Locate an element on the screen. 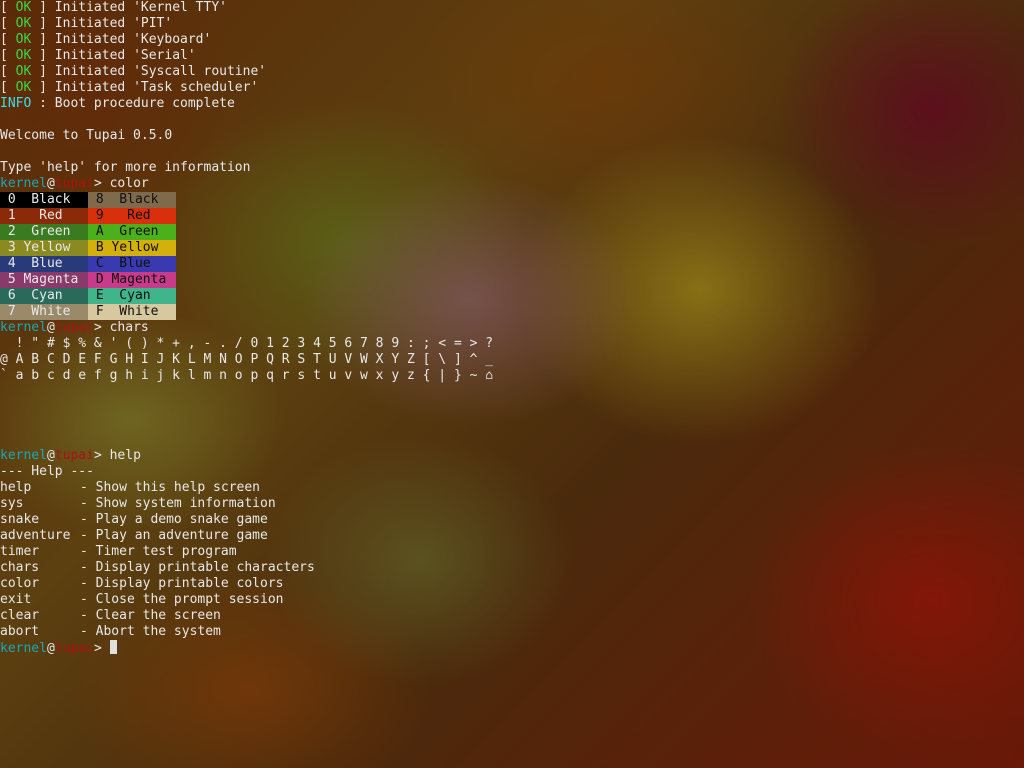 The height and width of the screenshot is (768, 1024). boot-log-line: [ OK ] Initiated 'Serial' is located at coordinates (98, 55).